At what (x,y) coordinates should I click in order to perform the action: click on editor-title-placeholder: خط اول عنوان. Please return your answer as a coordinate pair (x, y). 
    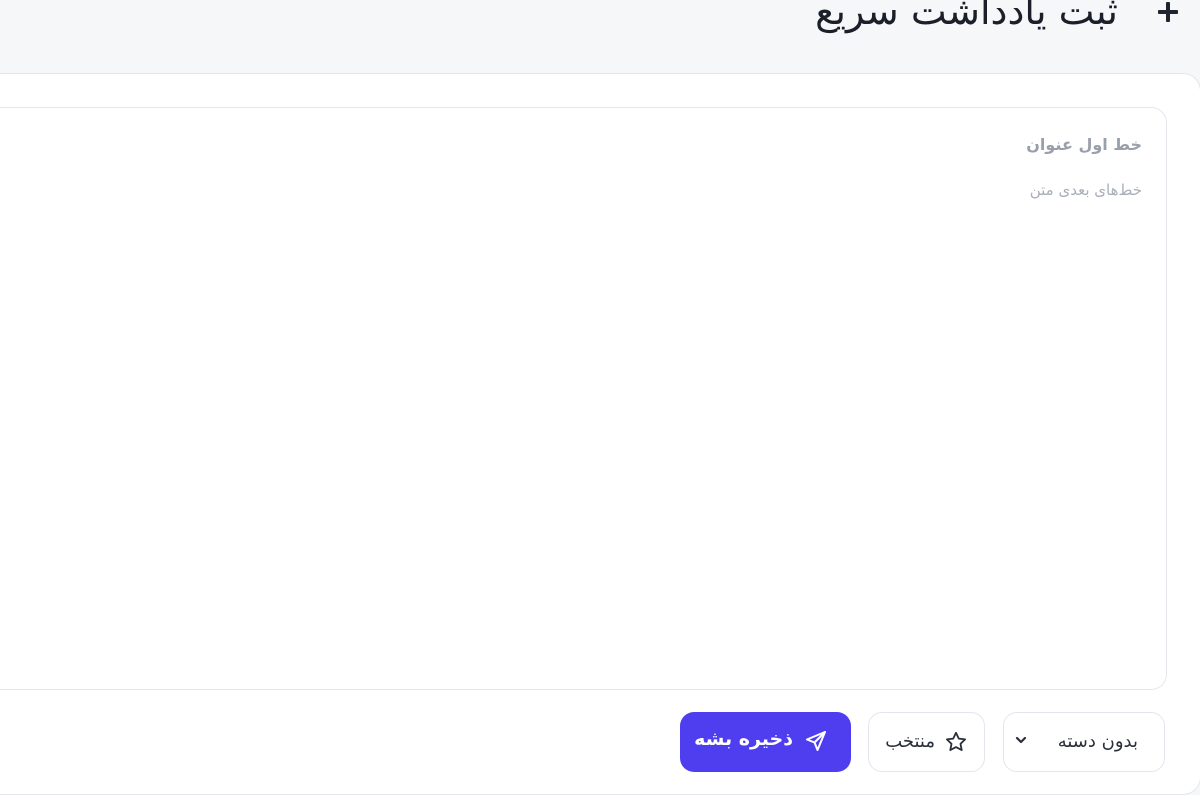
    Looking at the image, I should click on (1084, 144).